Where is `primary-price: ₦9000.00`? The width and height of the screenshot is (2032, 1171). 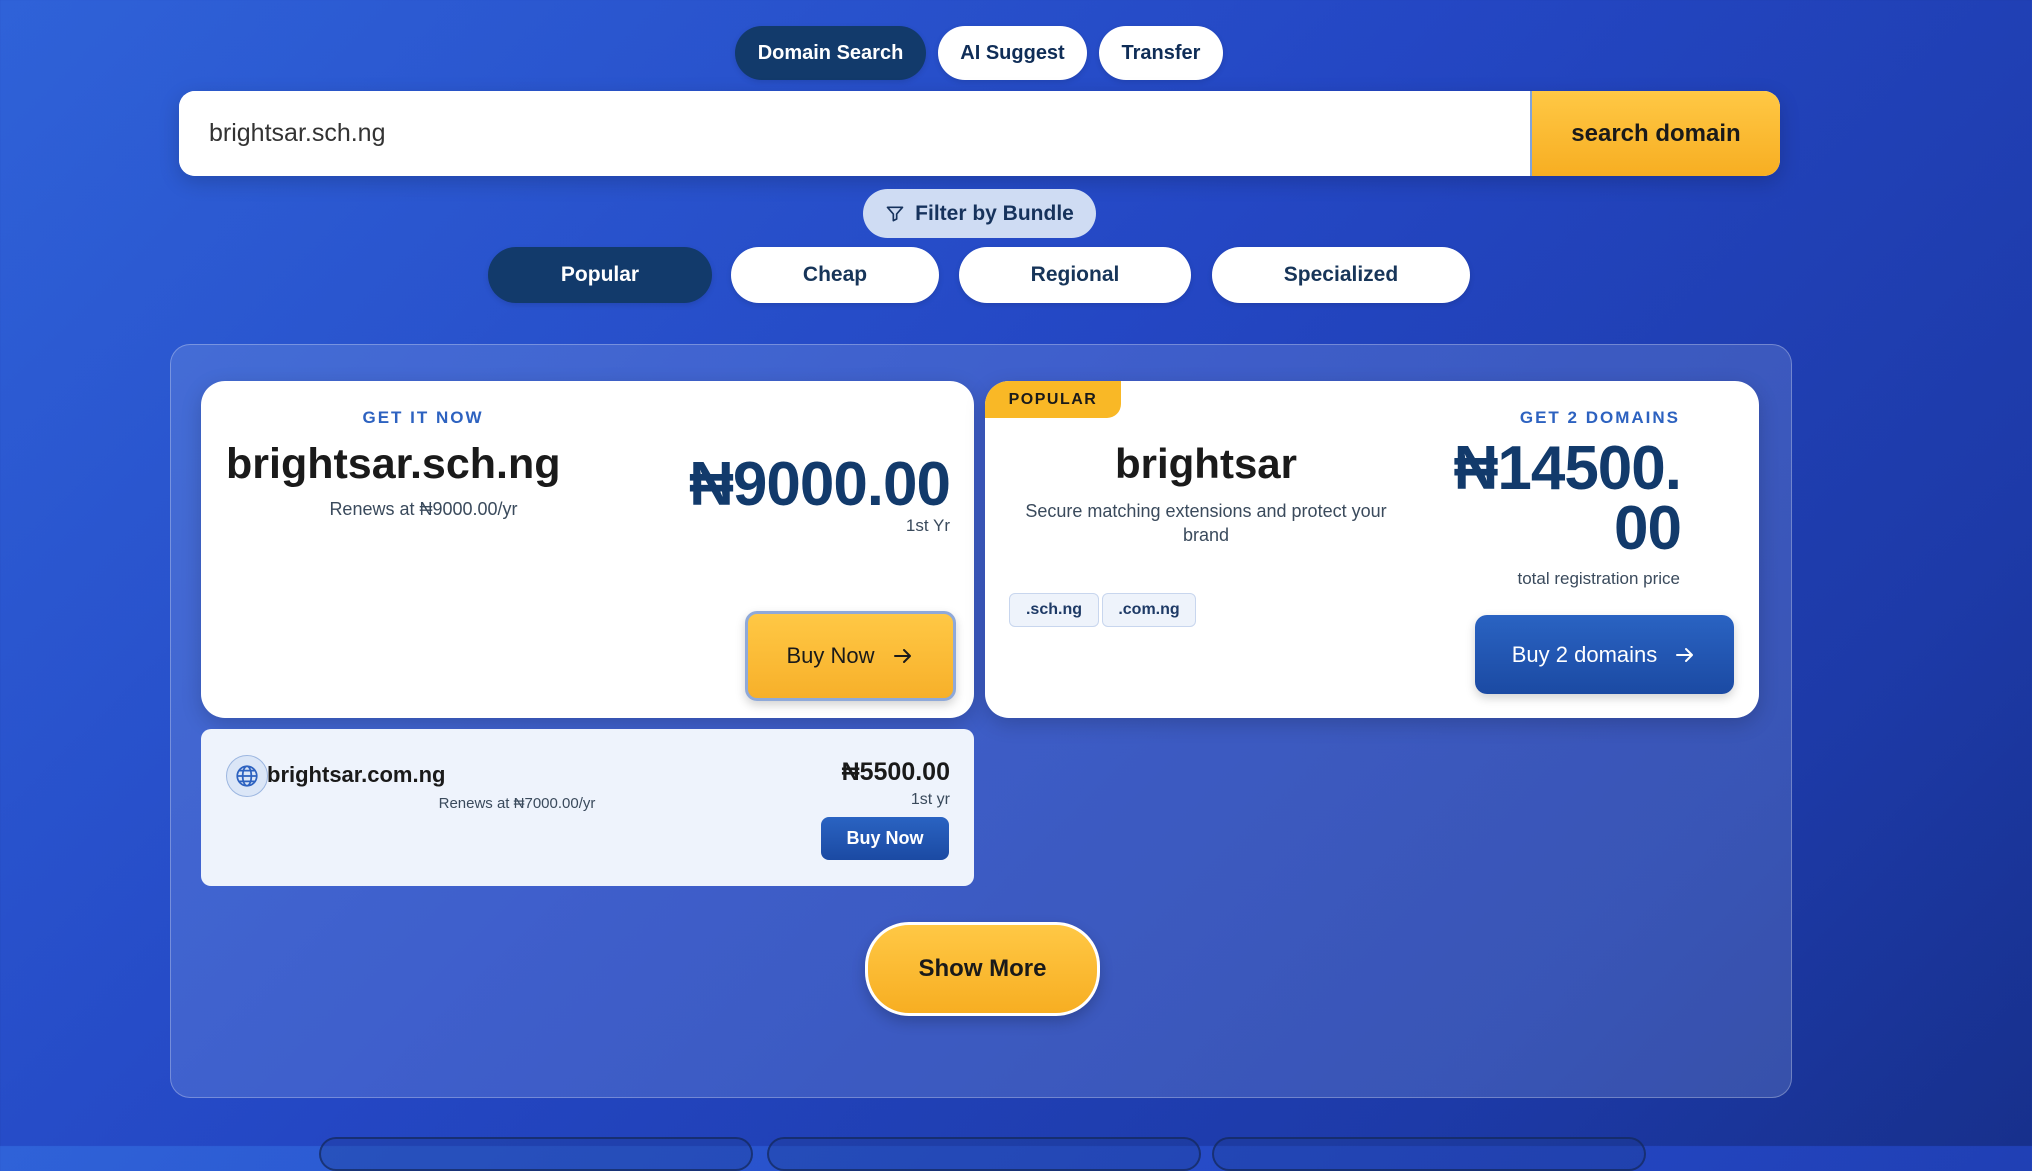 primary-price: ₦9000.00 is located at coordinates (820, 484).